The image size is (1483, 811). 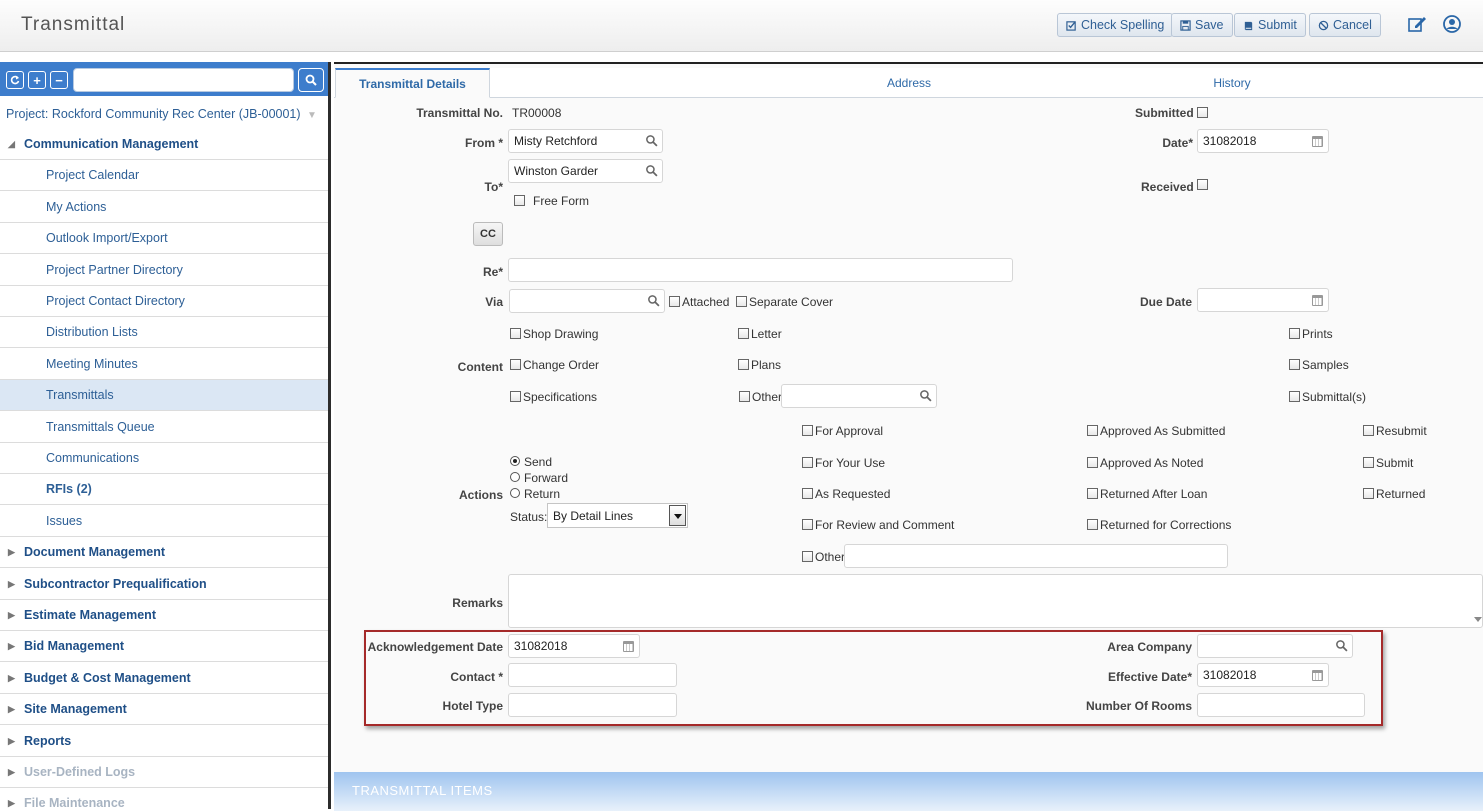 I want to click on approved-as-noted-checkbox, so click(x=1092, y=462).